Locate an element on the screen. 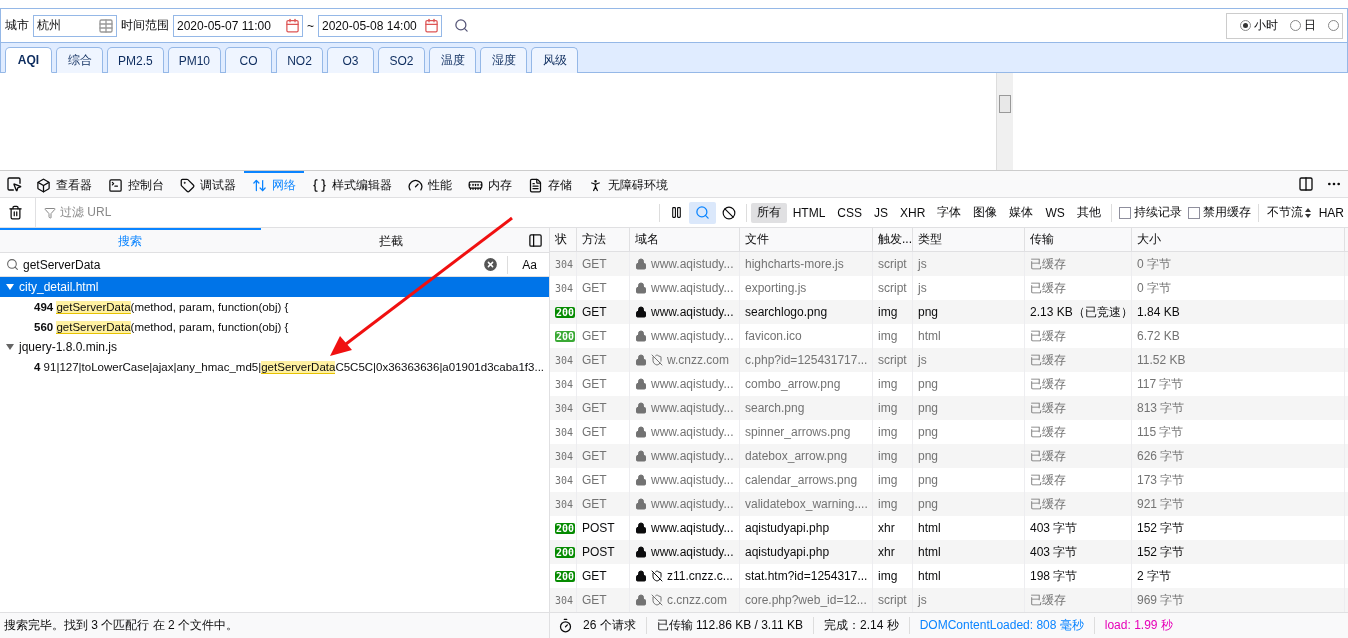 The width and height of the screenshot is (1348, 638). type-filter: CSS is located at coordinates (850, 212).